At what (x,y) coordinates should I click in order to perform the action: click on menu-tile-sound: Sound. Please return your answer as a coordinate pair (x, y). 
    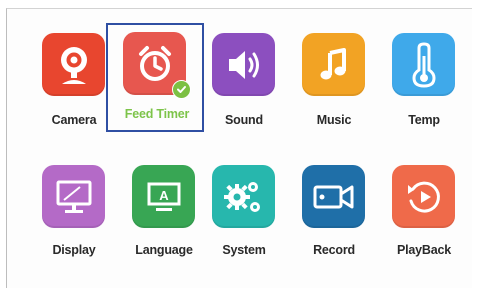
    Looking at the image, I should click on (244, 87).